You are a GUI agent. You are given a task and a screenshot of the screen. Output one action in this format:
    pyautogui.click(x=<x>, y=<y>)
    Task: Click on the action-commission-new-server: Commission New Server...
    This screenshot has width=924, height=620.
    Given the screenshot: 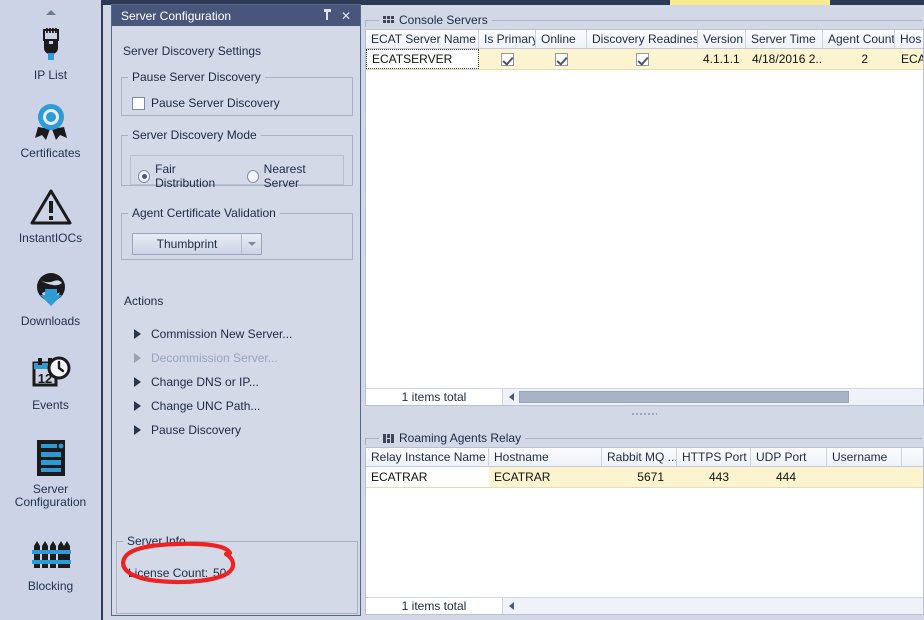 What is the action you would take?
    pyautogui.click(x=213, y=334)
    